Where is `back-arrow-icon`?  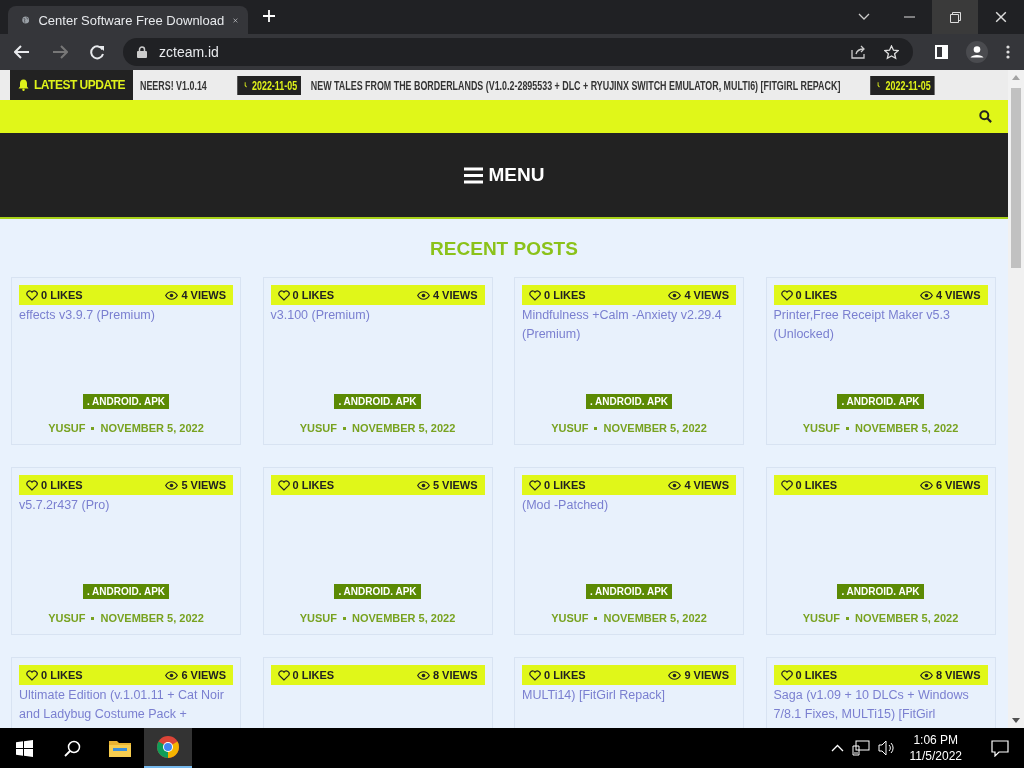 back-arrow-icon is located at coordinates (22, 52).